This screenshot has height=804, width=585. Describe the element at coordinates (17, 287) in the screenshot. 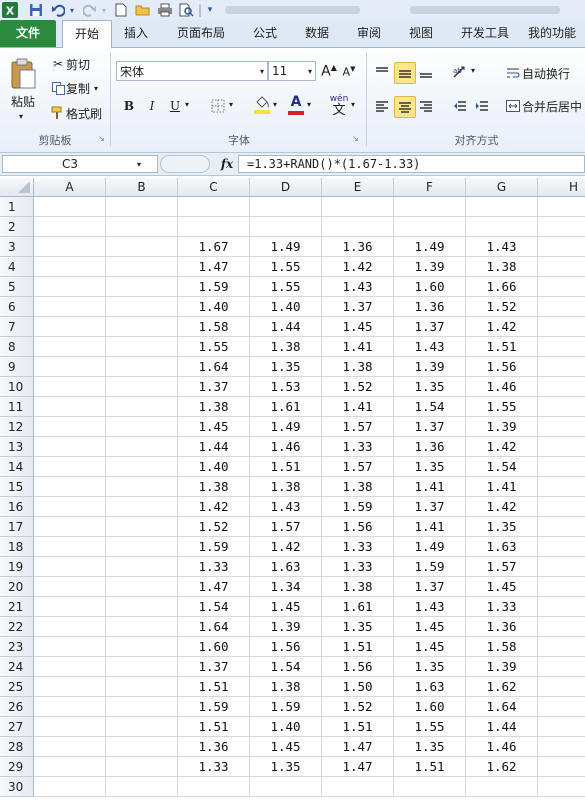

I see `row-header: 5` at that location.